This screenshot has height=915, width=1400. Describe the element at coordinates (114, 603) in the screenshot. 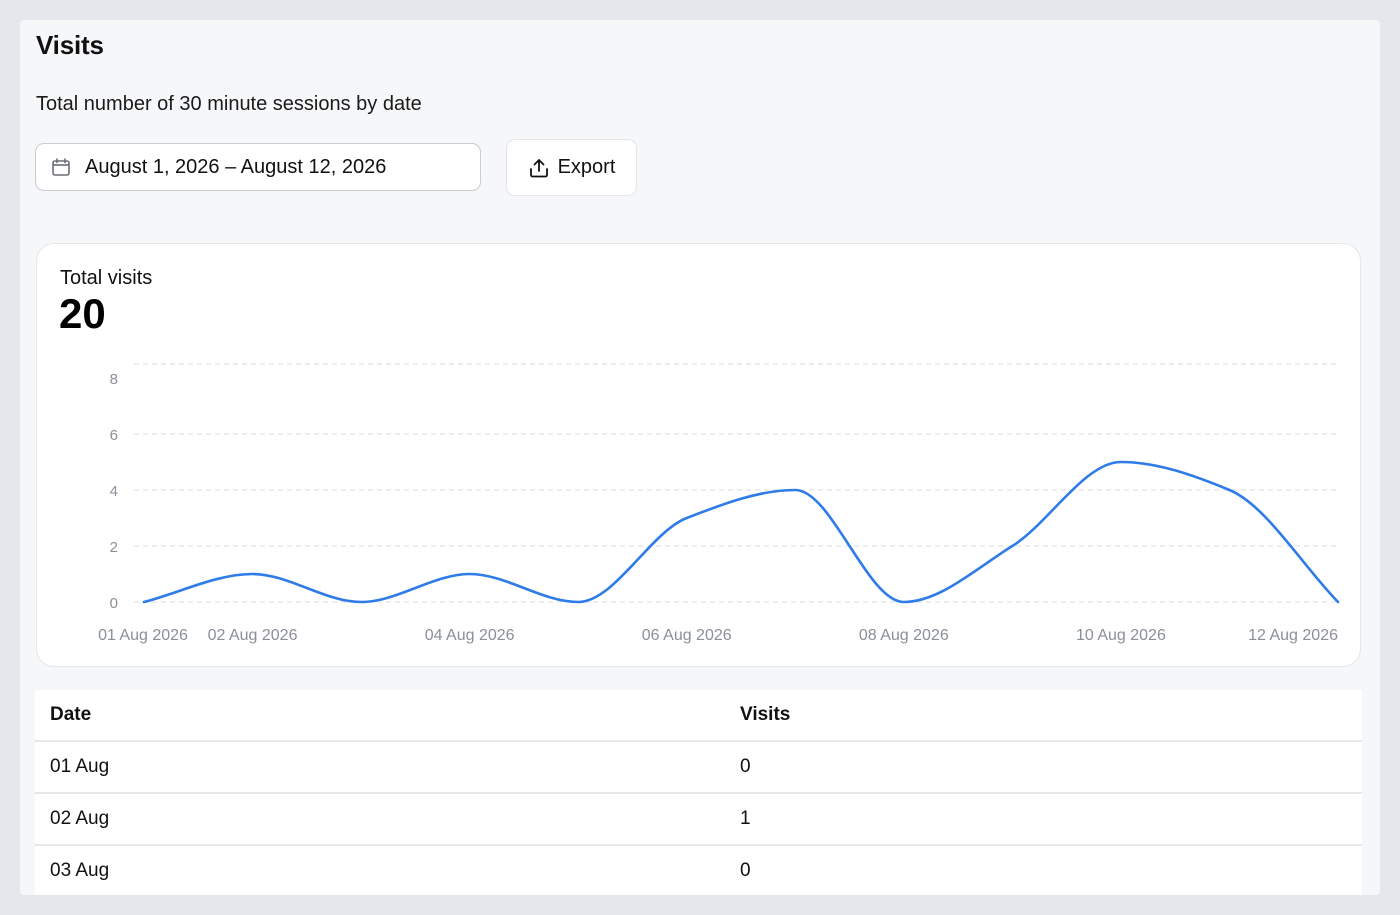

I see `y-tick-label: 0` at that location.